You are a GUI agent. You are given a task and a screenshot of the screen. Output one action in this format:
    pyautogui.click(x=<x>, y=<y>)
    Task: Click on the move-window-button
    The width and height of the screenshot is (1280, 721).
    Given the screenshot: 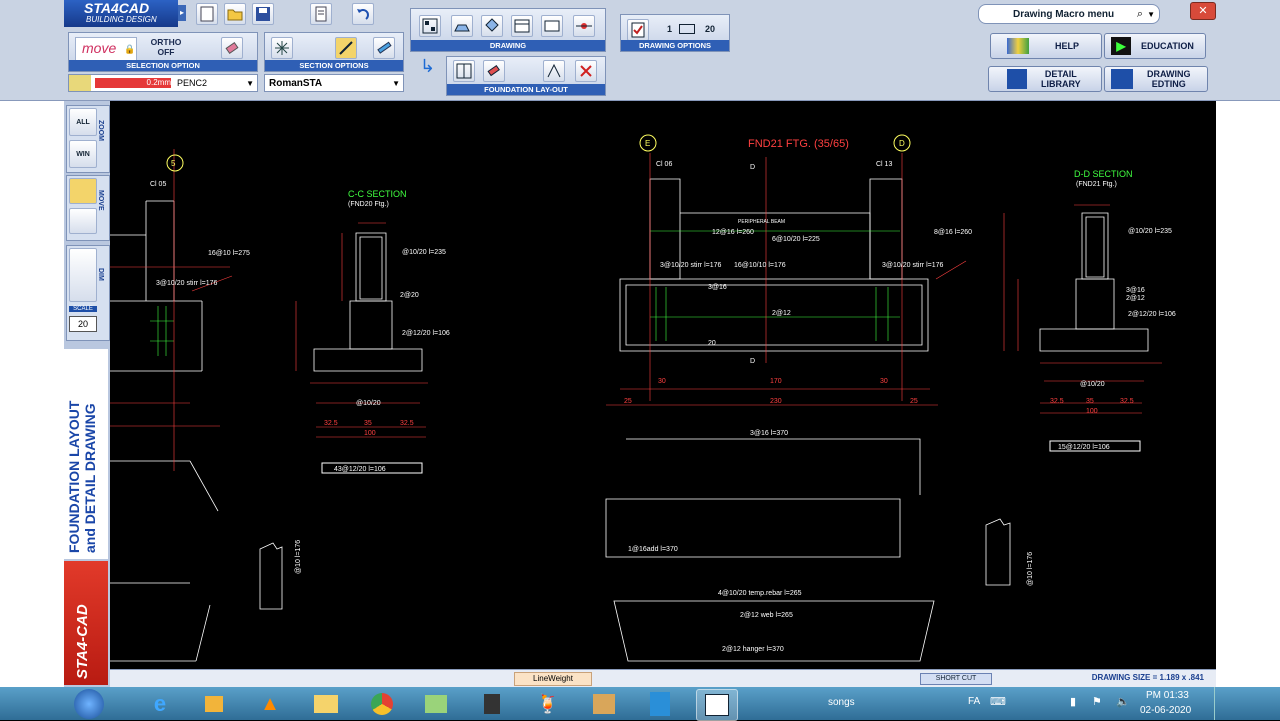 What is the action you would take?
    pyautogui.click(x=83, y=191)
    